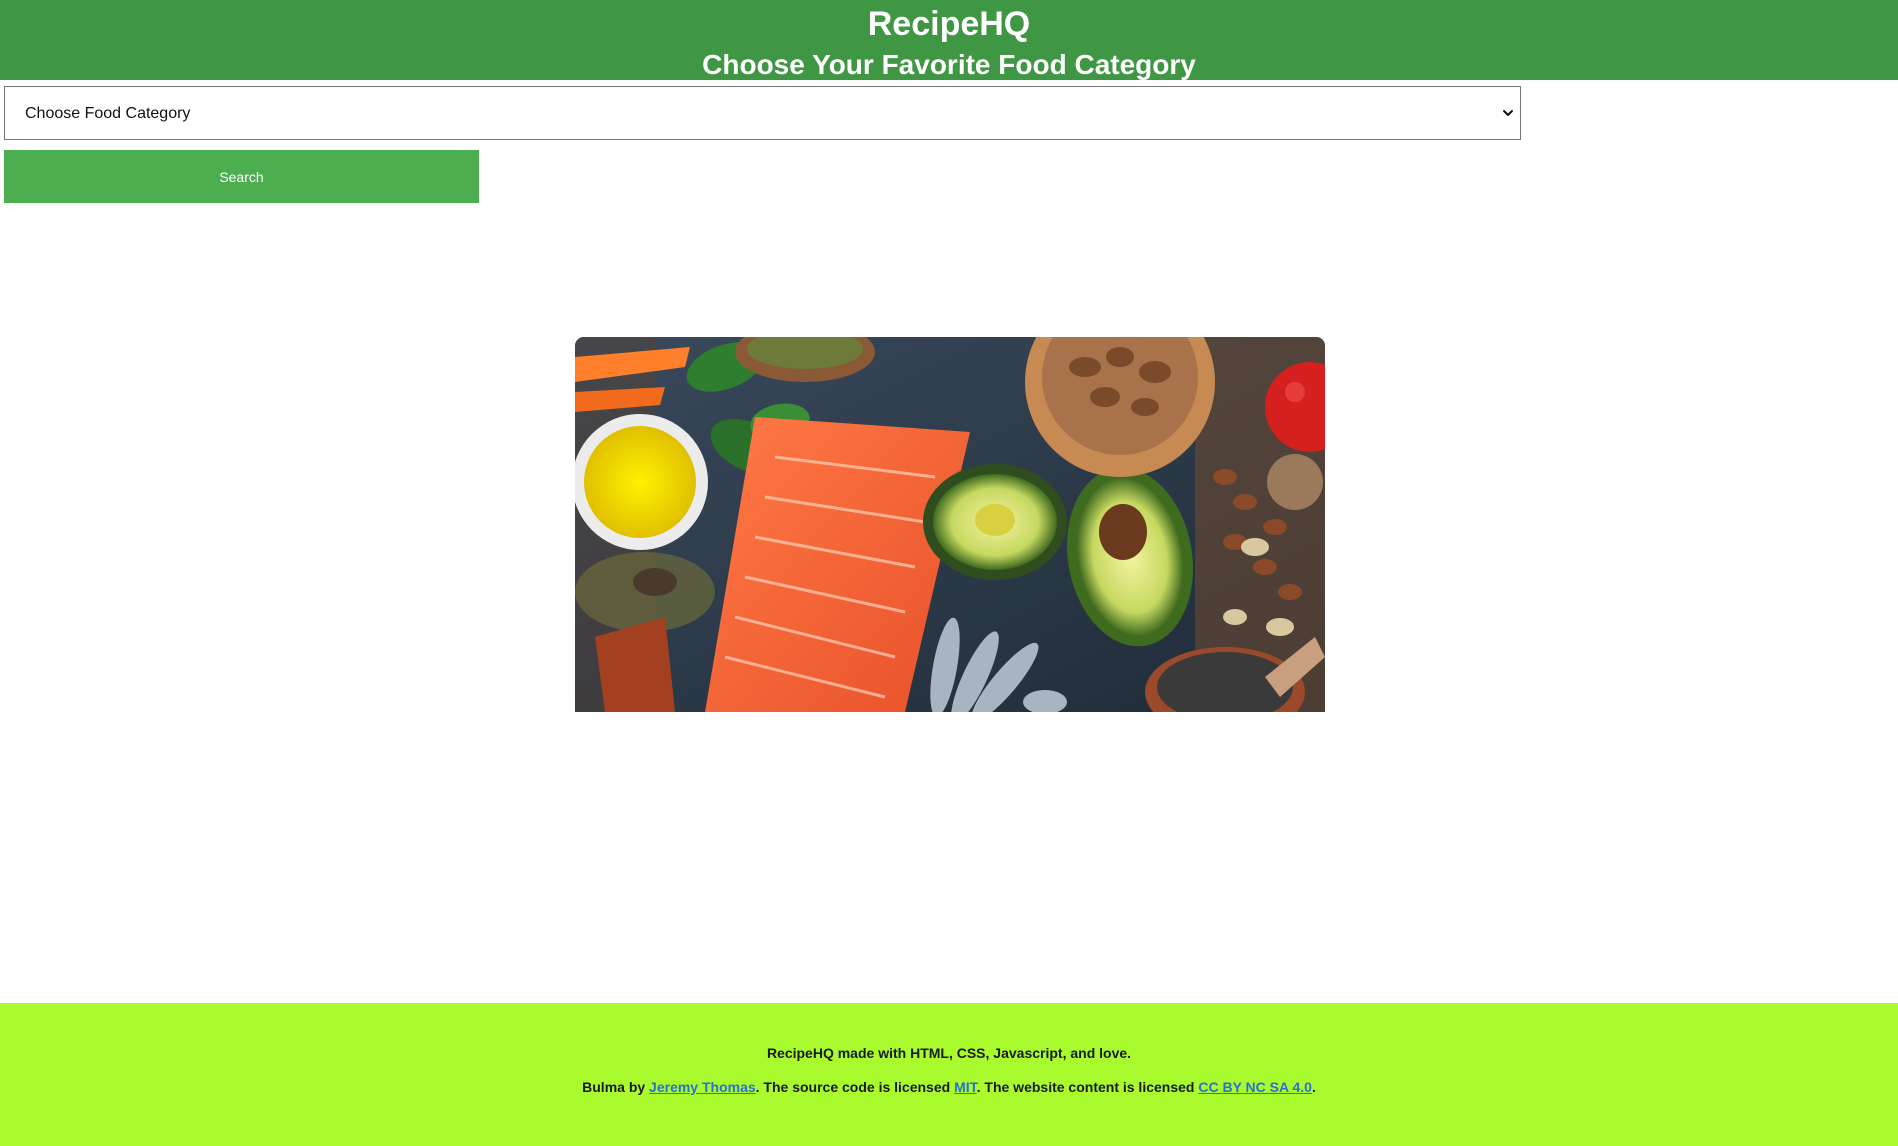 This screenshot has width=1898, height=1146. What do you see at coordinates (616, 1087) in the screenshot?
I see `footer-license-prefix: Bulma by` at bounding box center [616, 1087].